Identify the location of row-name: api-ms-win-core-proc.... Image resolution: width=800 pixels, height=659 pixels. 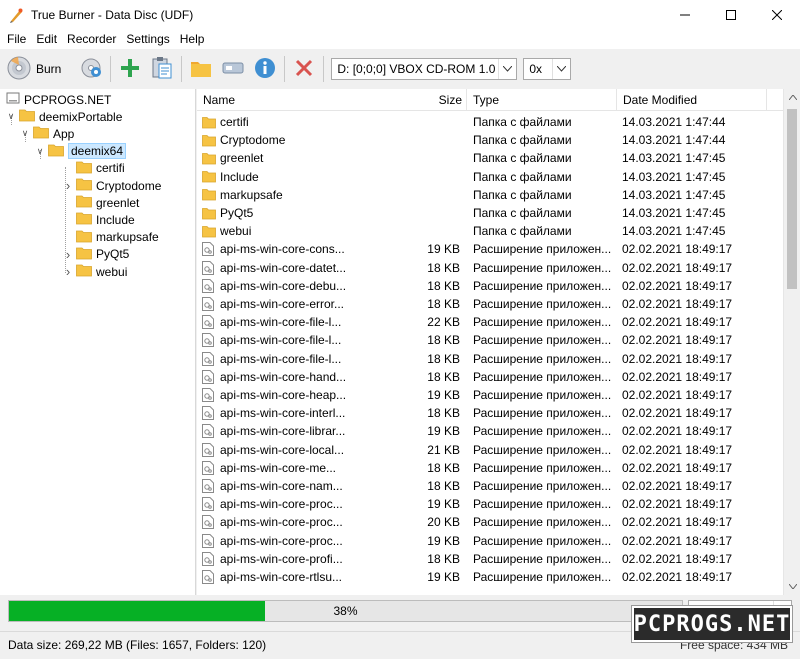
(281, 522).